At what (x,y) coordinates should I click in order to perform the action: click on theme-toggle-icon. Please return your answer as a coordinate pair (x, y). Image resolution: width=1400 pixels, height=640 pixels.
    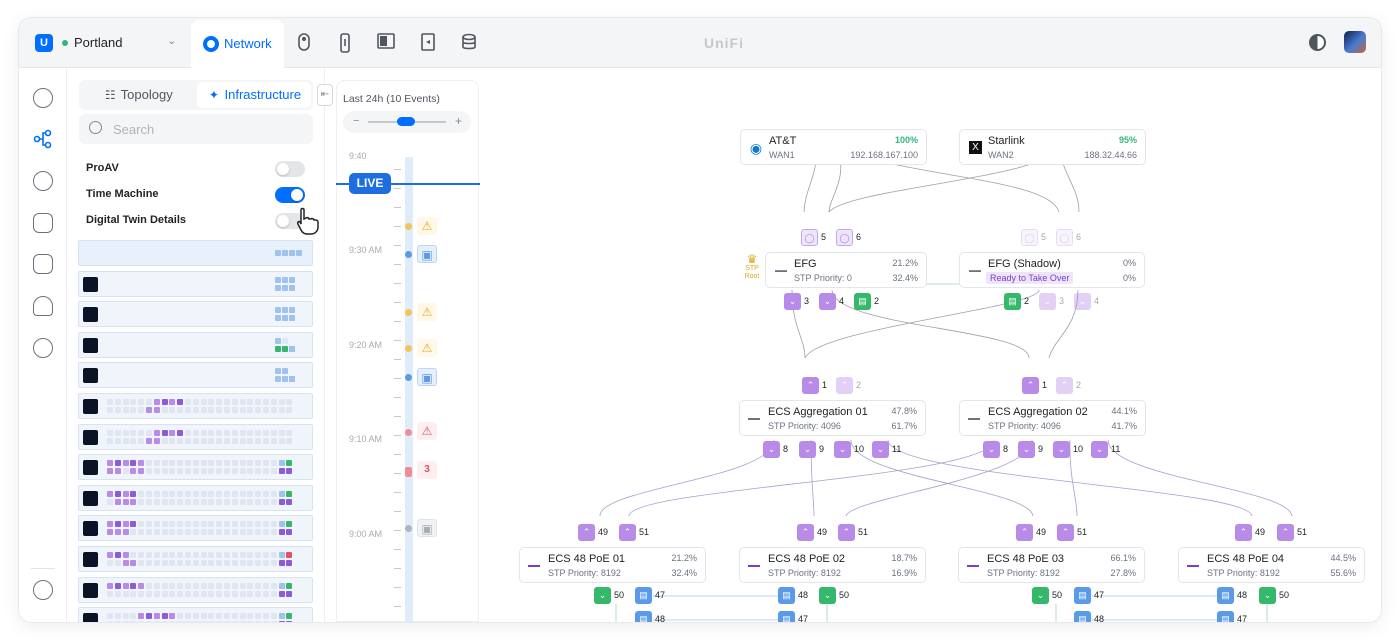
    Looking at the image, I should click on (1317, 42).